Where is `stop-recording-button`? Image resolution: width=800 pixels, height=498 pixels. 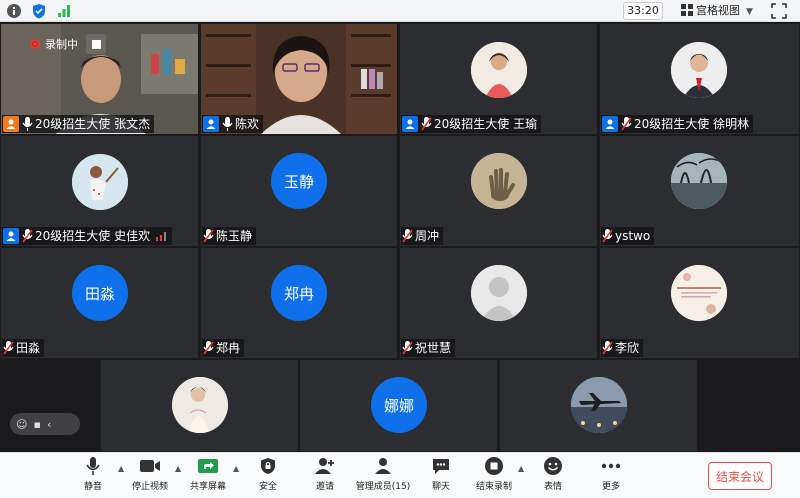
stop-recording-button is located at coordinates (96, 44).